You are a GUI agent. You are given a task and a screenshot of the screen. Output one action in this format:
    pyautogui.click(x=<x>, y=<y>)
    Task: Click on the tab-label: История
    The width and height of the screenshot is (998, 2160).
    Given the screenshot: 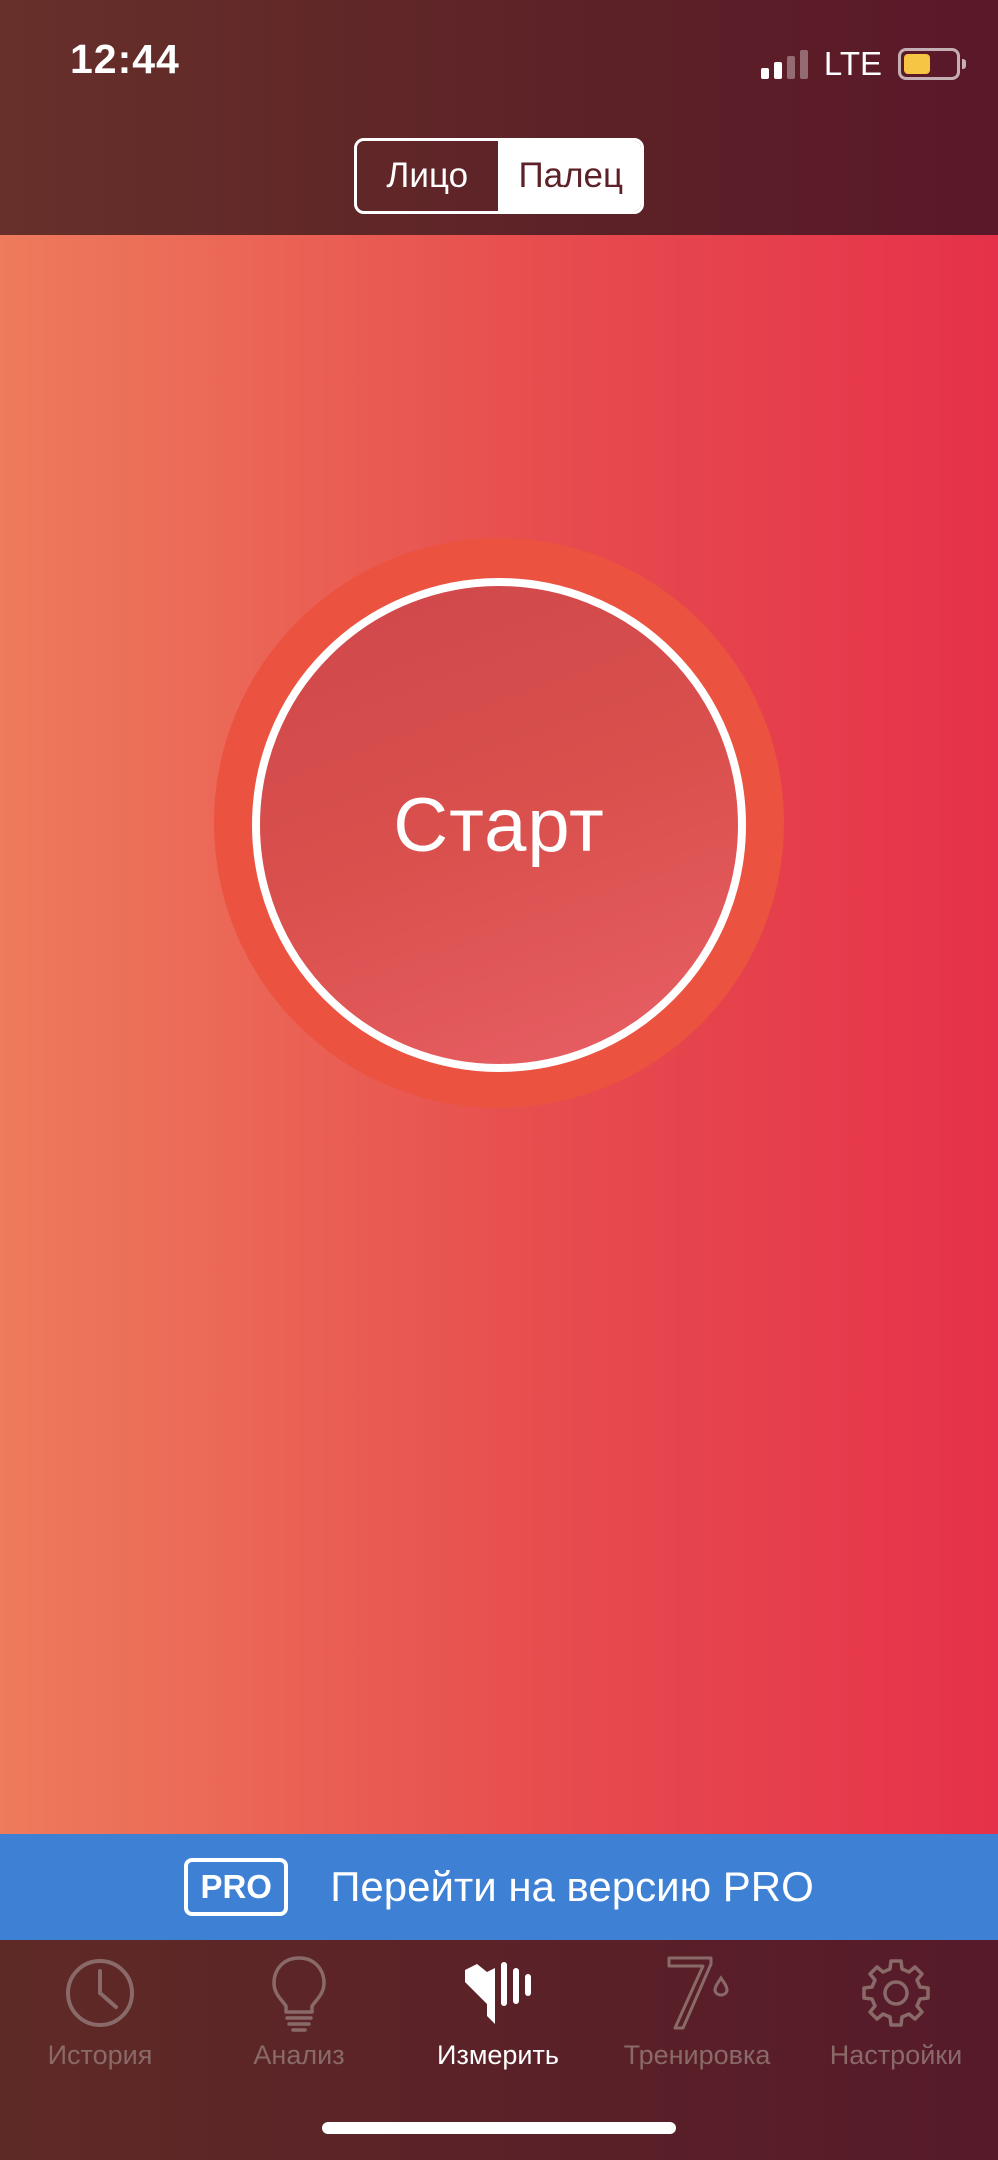 What is the action you would take?
    pyautogui.click(x=100, y=2055)
    